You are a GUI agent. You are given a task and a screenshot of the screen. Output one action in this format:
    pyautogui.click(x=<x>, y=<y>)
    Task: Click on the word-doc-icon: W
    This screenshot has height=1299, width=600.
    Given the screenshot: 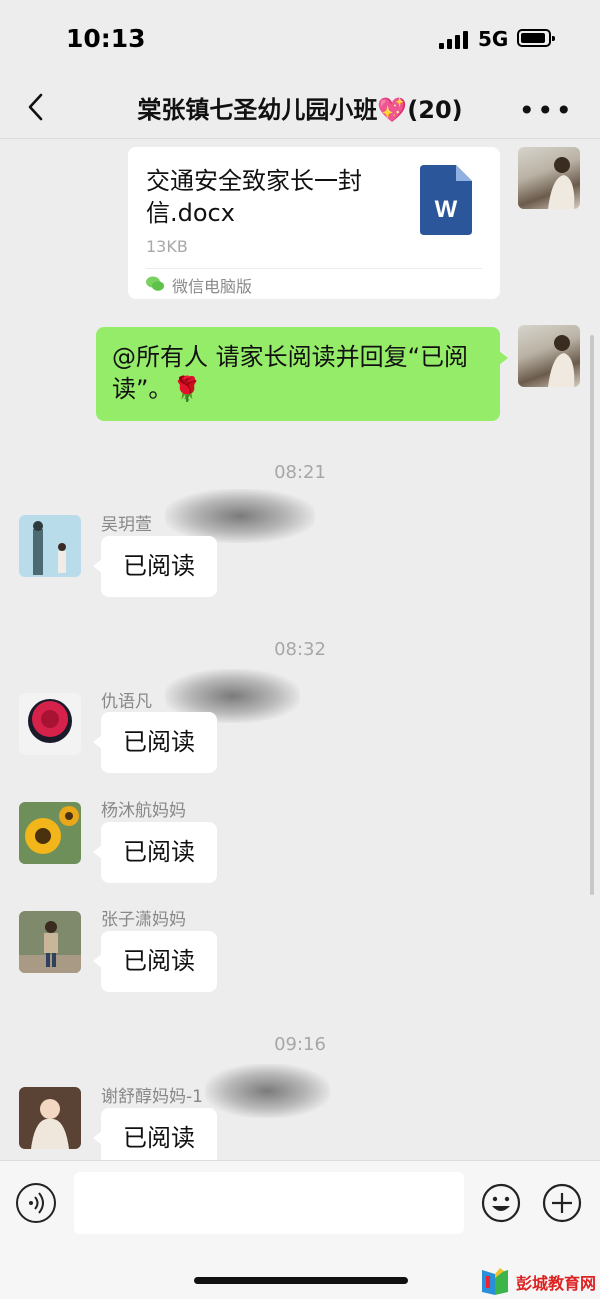 What is the action you would take?
    pyautogui.click(x=446, y=200)
    